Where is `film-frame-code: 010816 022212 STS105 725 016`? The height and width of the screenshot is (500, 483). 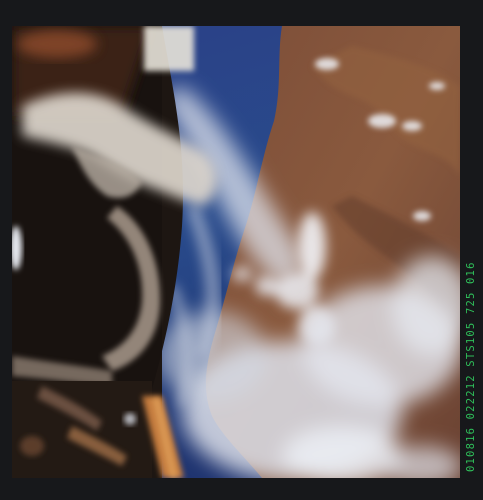 film-frame-code: 010816 022212 STS105 725 016 is located at coordinates (471, 366).